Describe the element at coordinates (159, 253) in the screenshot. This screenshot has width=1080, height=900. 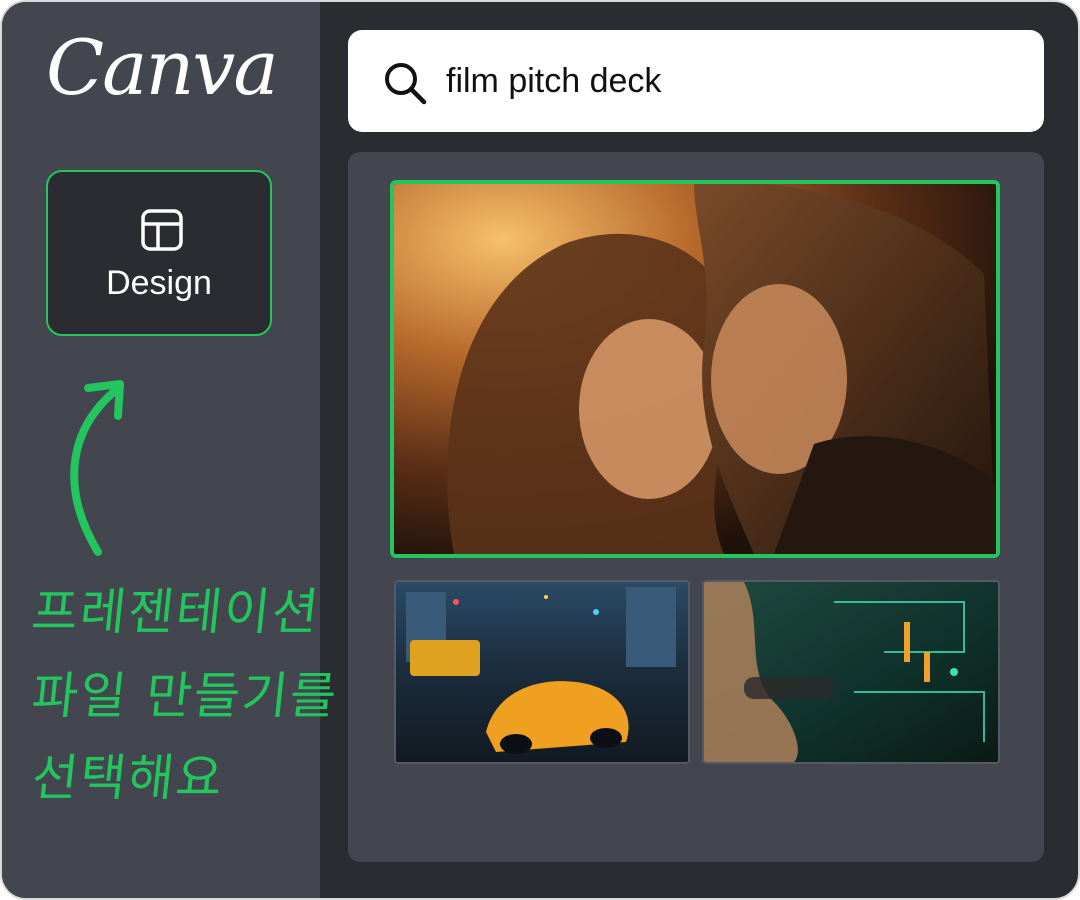
I see `design-button: Design` at that location.